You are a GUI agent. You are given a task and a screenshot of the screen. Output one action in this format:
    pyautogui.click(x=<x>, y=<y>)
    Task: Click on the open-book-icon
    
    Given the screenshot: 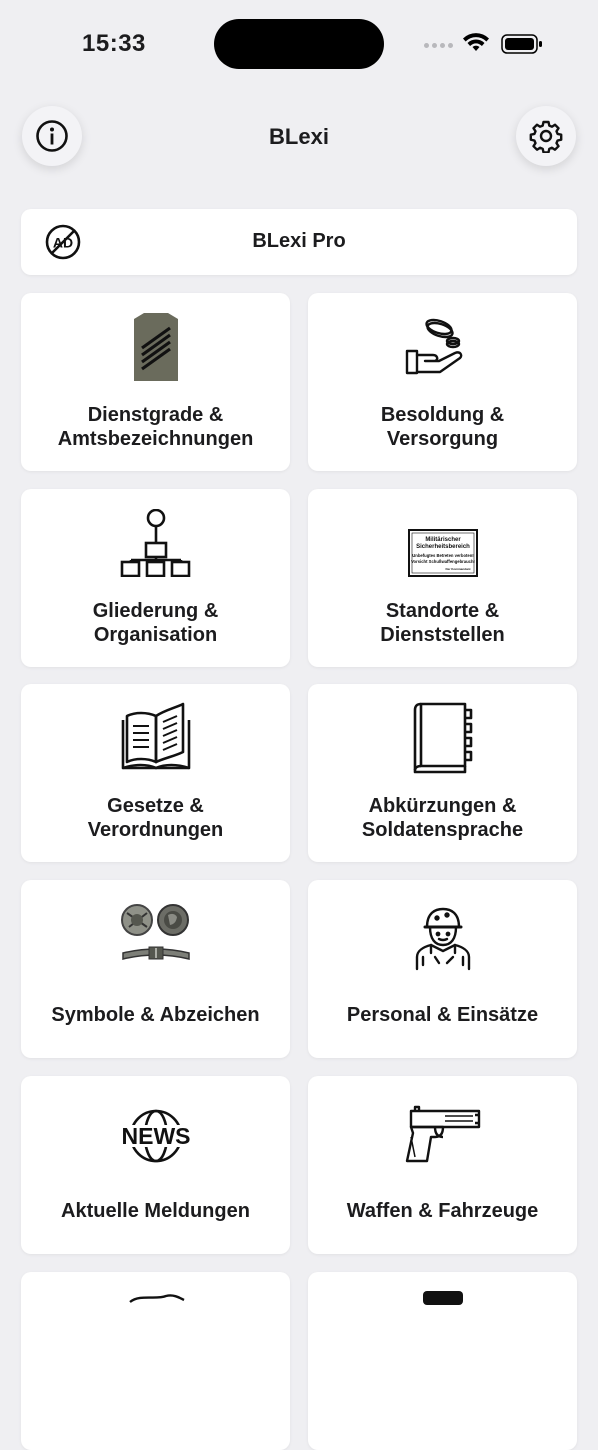 What is the action you would take?
    pyautogui.click(x=155, y=736)
    